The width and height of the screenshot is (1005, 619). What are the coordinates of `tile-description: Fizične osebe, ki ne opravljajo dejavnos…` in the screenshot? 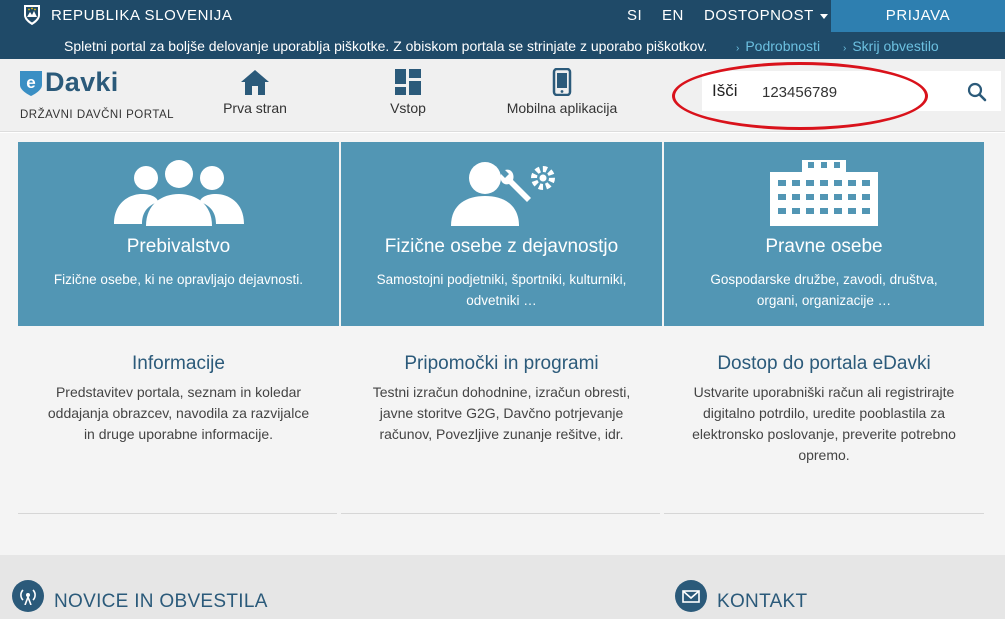 It's located at (178, 279).